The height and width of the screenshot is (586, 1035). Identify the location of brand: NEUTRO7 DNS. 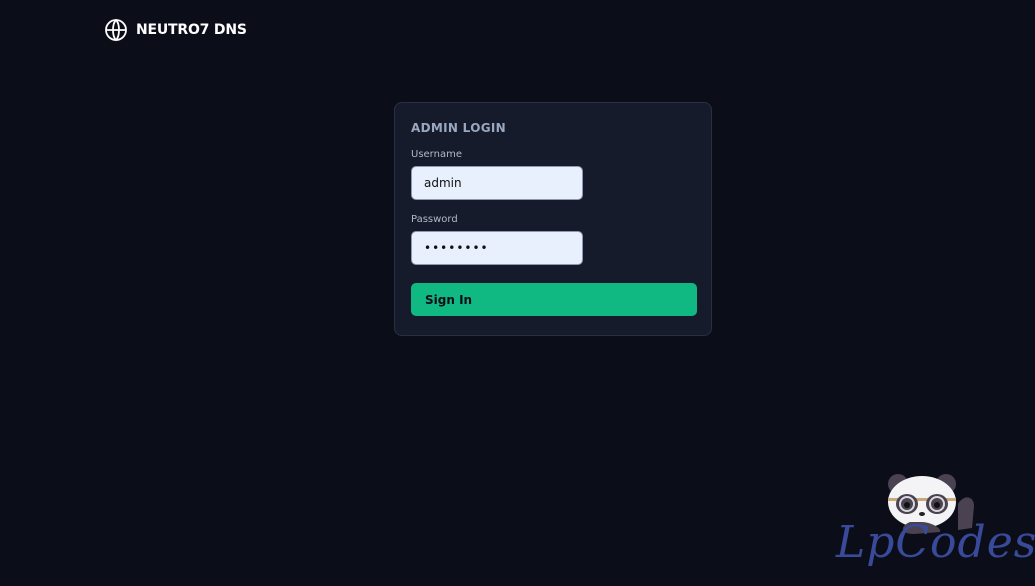
(175, 30).